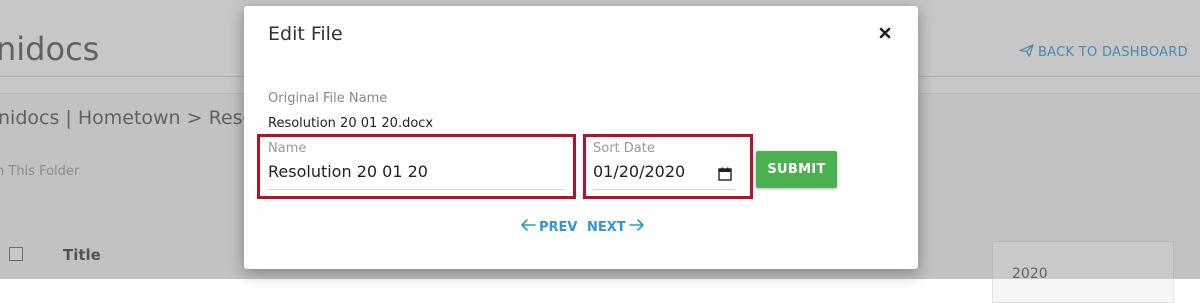 The image size is (1200, 303). Describe the element at coordinates (416, 176) in the screenshot. I see `name-input: Resolution 20 01 20` at that location.